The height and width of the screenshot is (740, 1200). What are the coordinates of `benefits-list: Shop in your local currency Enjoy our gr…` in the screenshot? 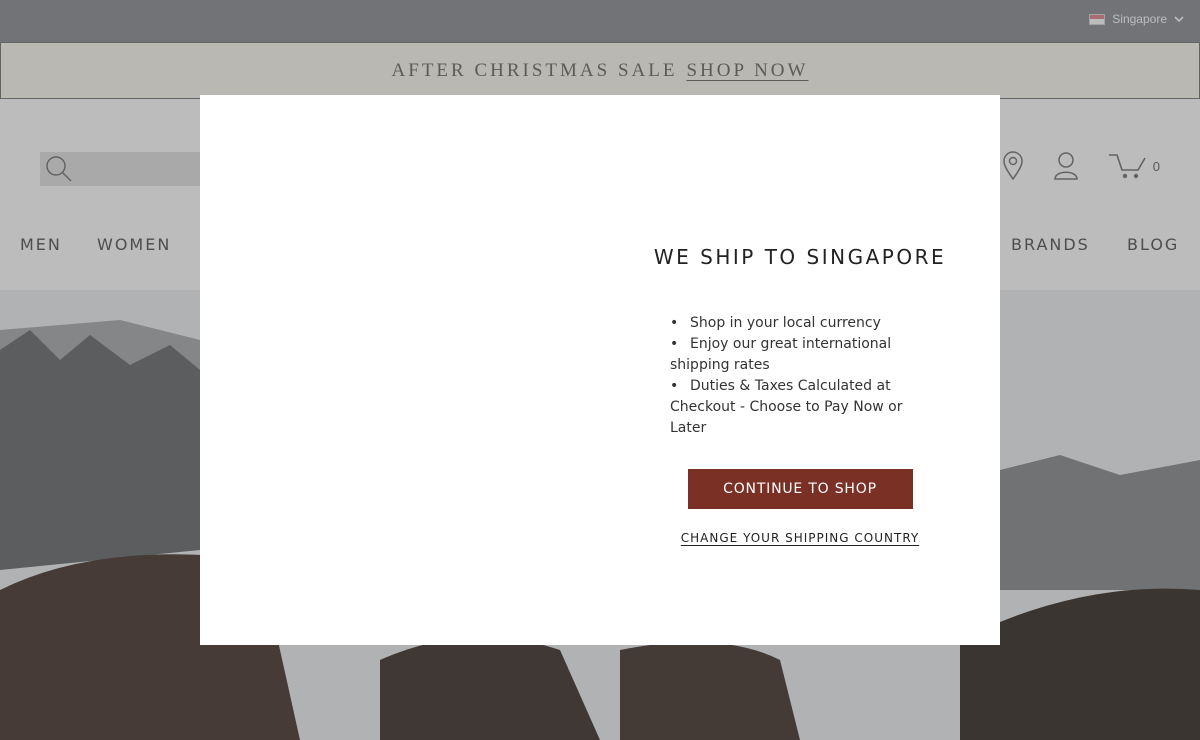 It's located at (790, 376).